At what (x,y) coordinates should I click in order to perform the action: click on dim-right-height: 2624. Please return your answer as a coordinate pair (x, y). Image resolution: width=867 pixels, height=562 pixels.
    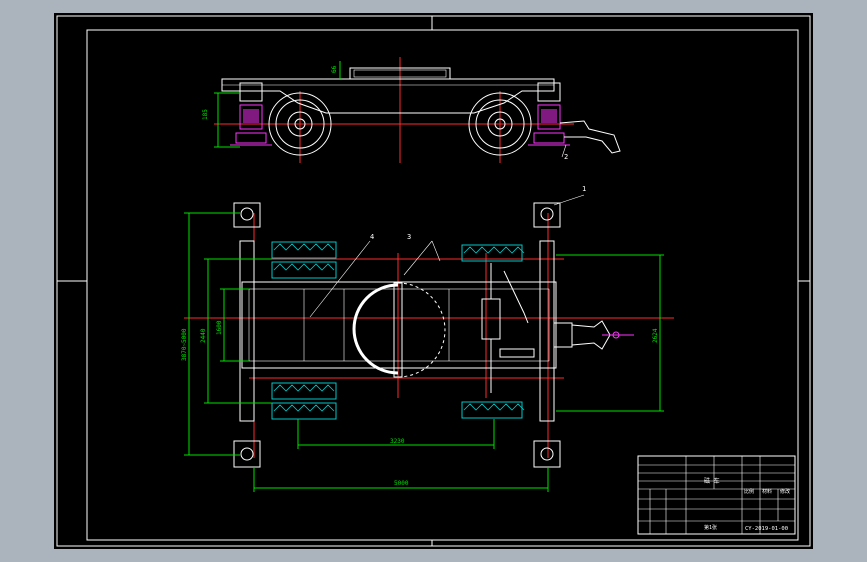
    Looking at the image, I should click on (655, 335).